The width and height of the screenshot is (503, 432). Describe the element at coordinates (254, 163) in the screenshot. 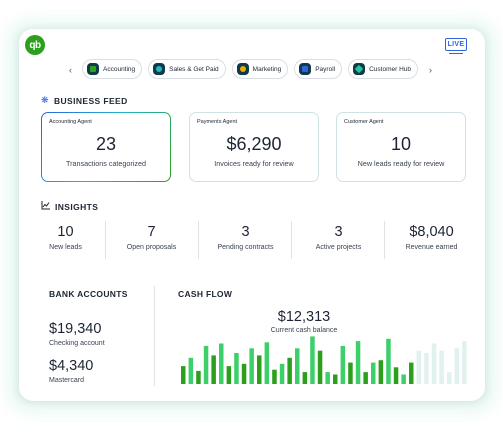

I see `agent-description: Invoices ready for review` at that location.